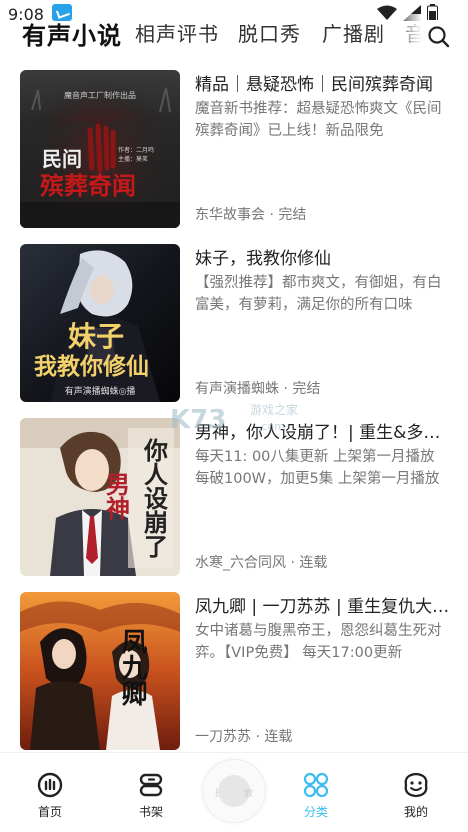 The height and width of the screenshot is (832, 468). I want to click on nav-category-label: 分类, so click(315, 812).